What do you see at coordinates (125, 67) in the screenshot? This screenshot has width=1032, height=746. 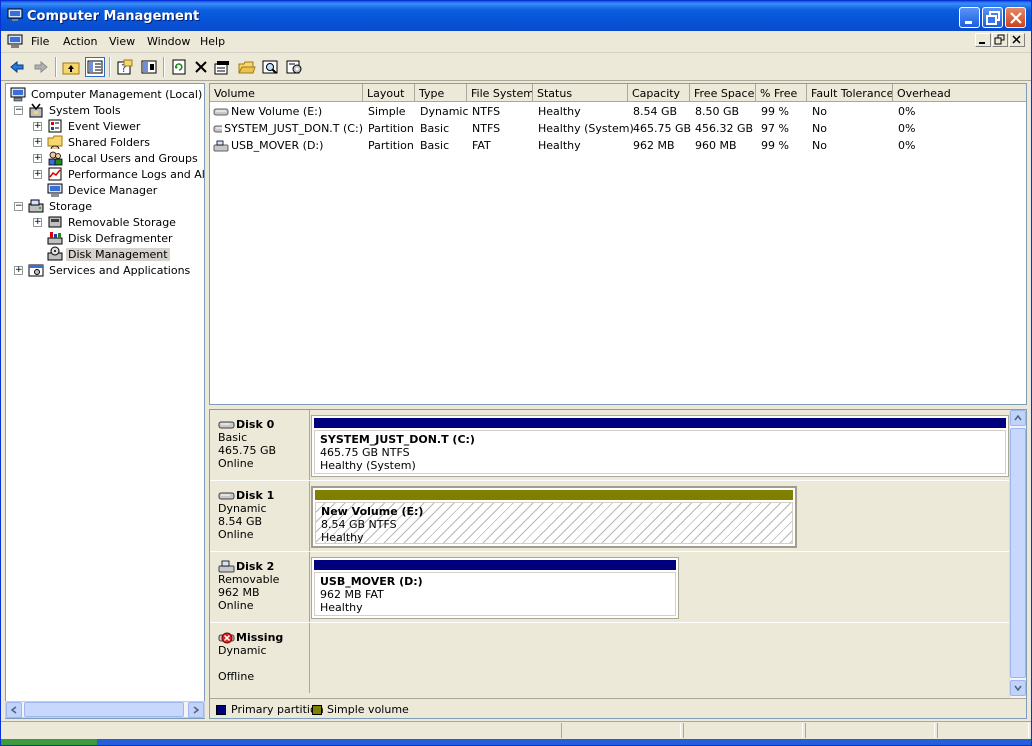 I see `properties-icon: ?` at bounding box center [125, 67].